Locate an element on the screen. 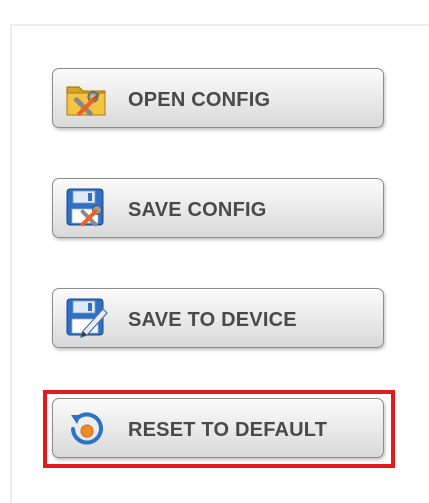 The image size is (429, 503). open-config-button: OPEN CONFIG is located at coordinates (218, 98).